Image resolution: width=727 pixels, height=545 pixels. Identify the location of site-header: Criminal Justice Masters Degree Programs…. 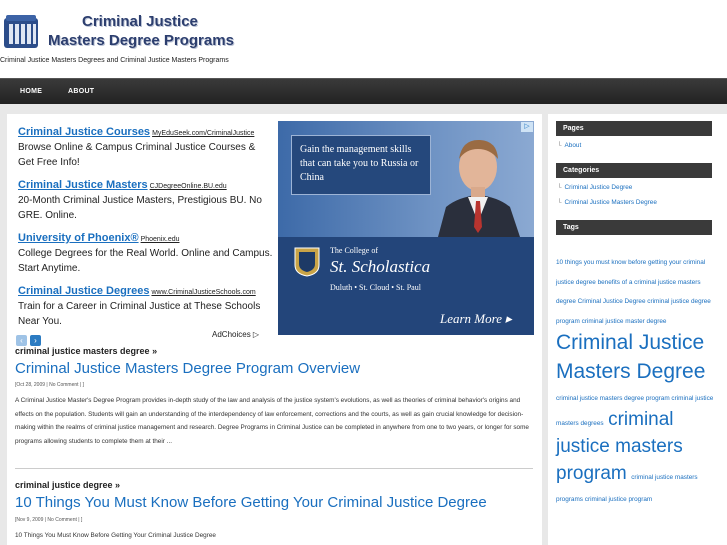
(363, 39).